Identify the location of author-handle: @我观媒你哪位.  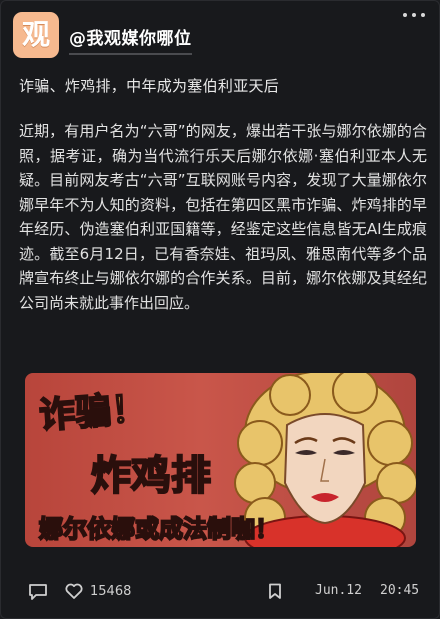
(130, 39).